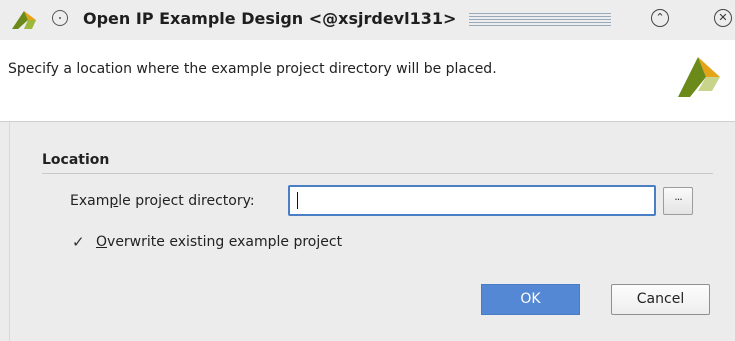  I want to click on label-part: verwrite existing example project, so click(225, 242).